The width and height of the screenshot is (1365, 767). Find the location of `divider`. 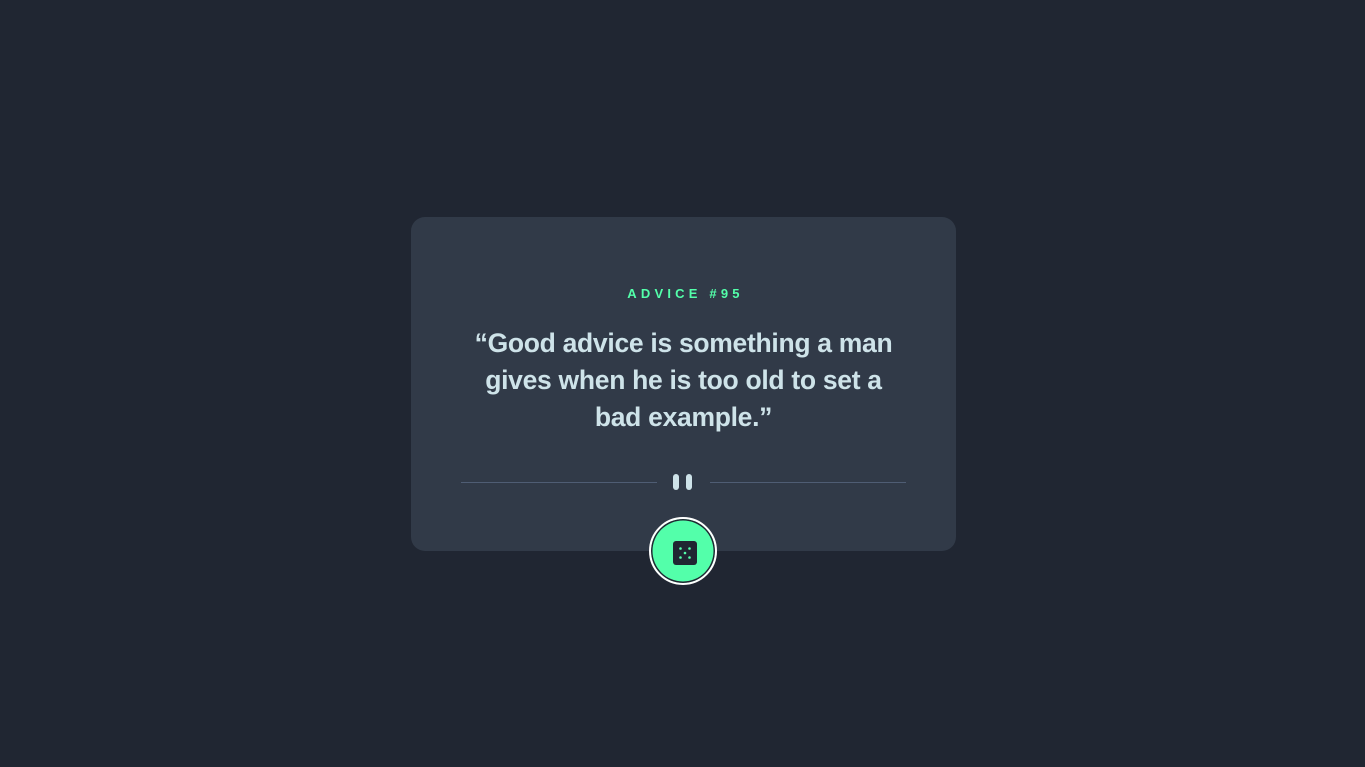

divider is located at coordinates (683, 482).